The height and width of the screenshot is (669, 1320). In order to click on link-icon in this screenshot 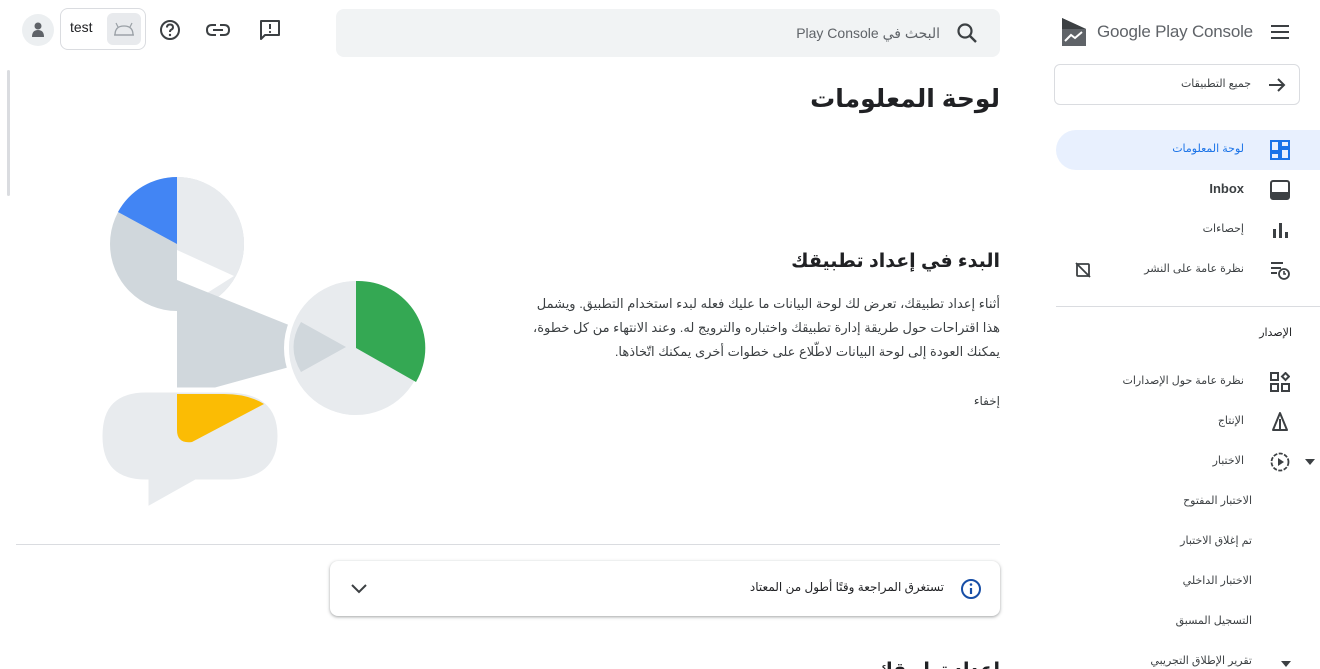, I will do `click(218, 30)`.